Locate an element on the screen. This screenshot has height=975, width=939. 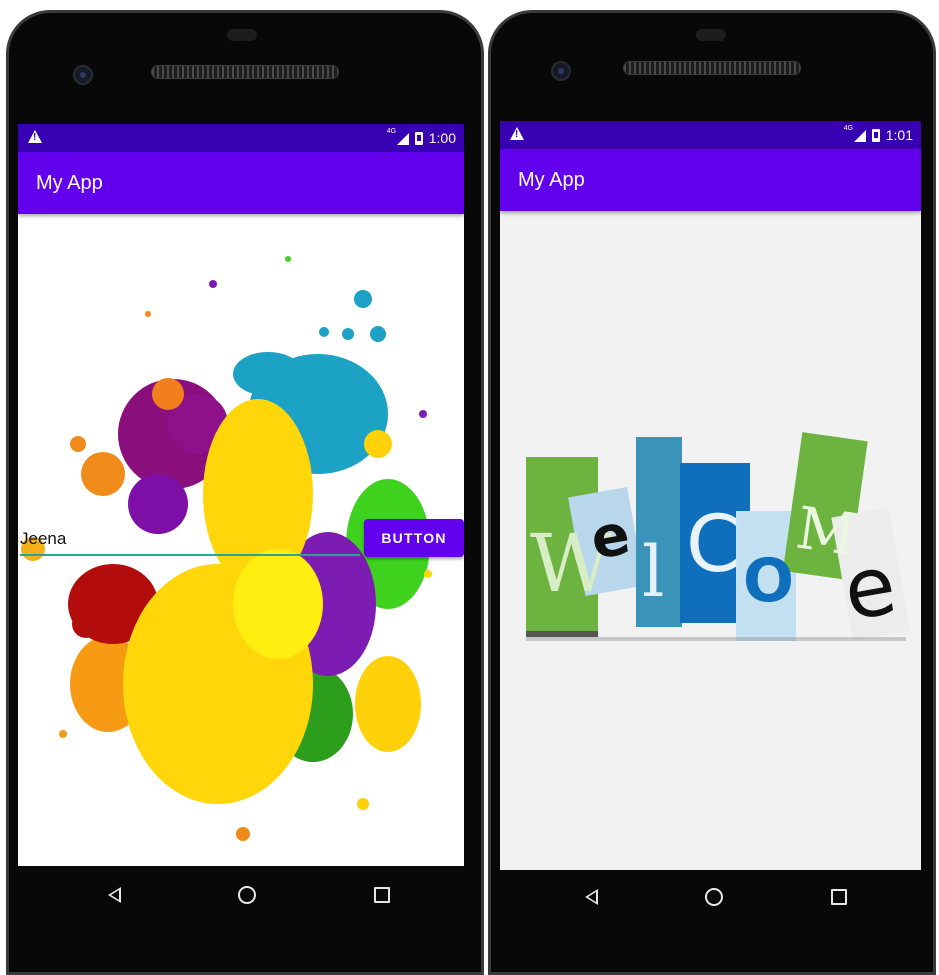
action-button: BUTTON is located at coordinates (414, 538).